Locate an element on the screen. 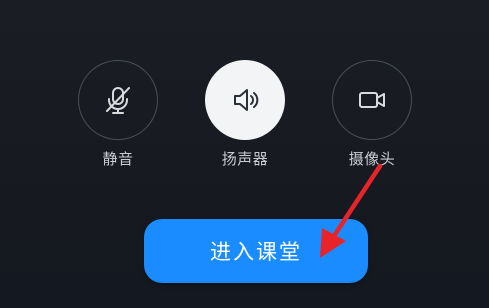 This screenshot has height=308, width=489. mute-label: 静音 is located at coordinates (118, 159).